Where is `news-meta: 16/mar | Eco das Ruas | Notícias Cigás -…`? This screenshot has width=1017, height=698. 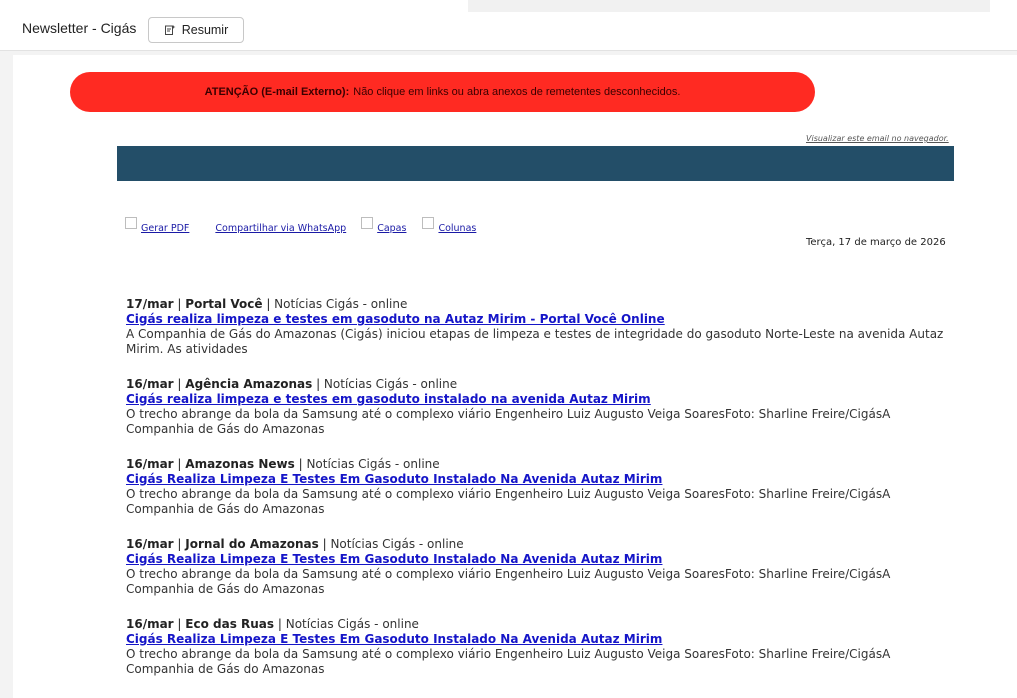
news-meta: 16/mar | Eco das Ruas | Notícias Cigás -… is located at coordinates (272, 624).